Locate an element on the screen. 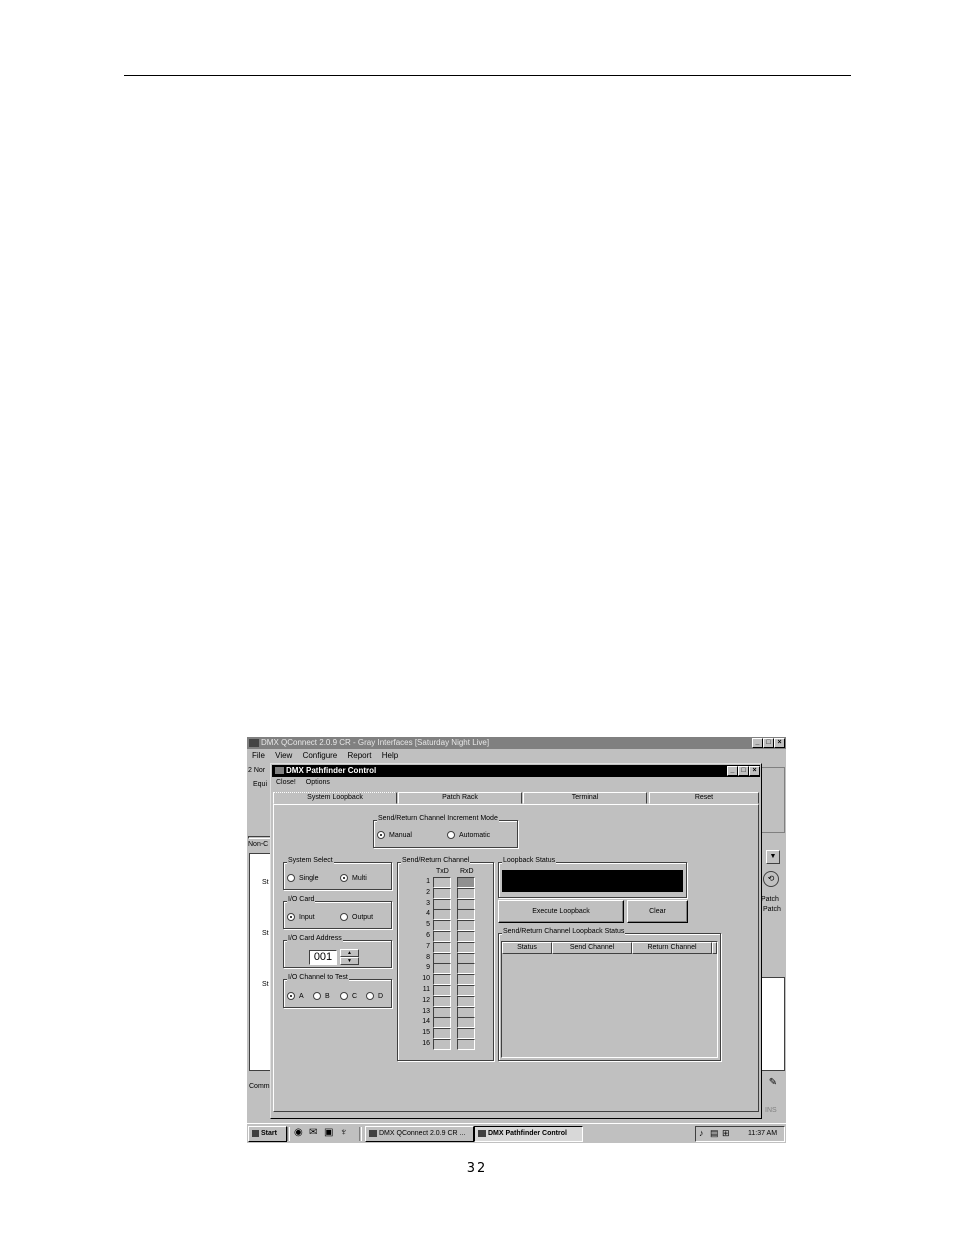 The height and width of the screenshot is (1235, 954). tab-reset: Reset is located at coordinates (704, 798).